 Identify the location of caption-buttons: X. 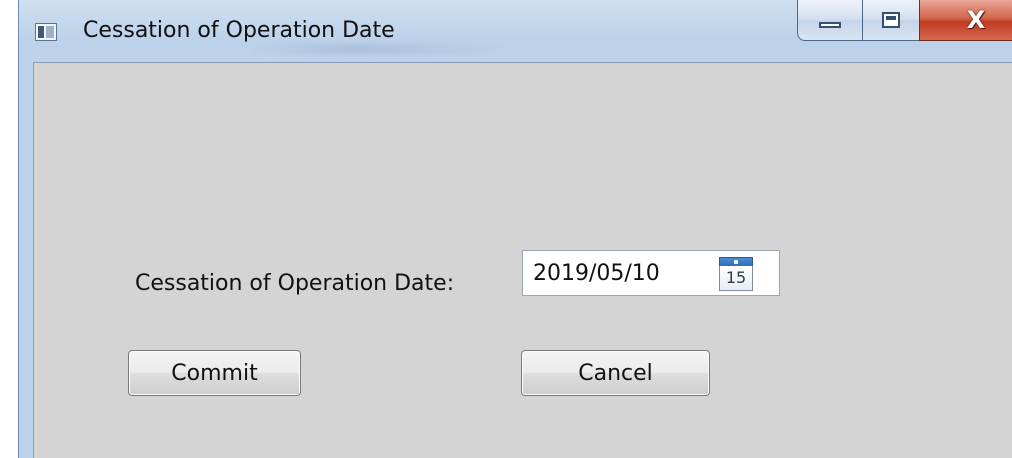
(904, 21).